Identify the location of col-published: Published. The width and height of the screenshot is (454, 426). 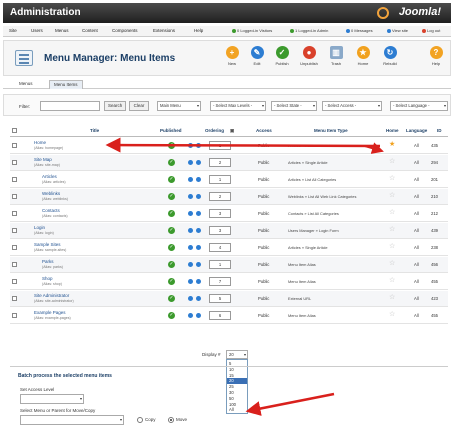
(171, 130).